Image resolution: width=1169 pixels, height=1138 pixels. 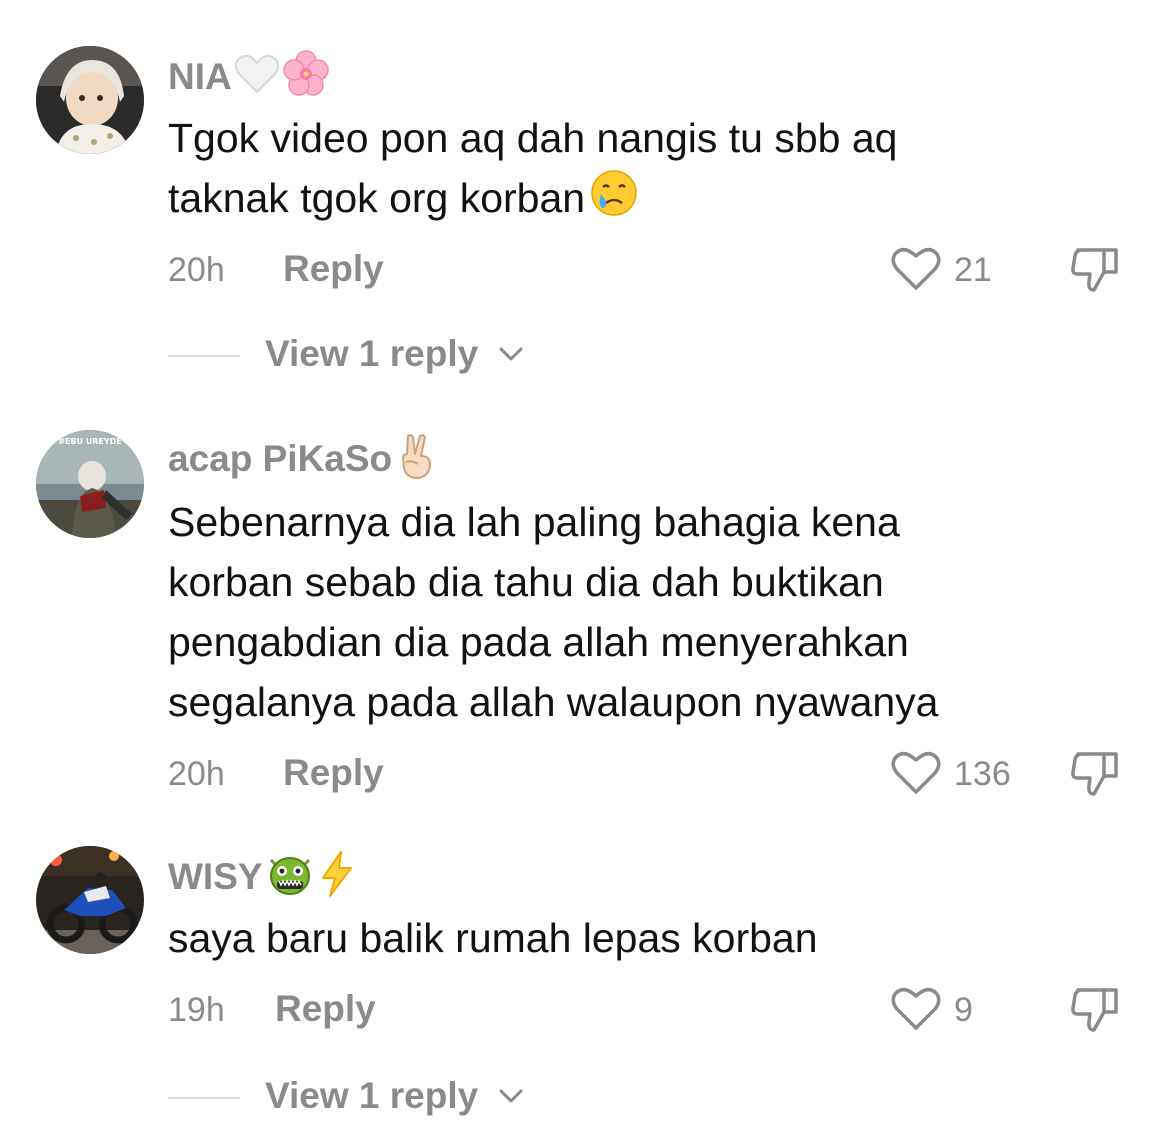 I want to click on high-voltage-emoji, so click(x=337, y=879).